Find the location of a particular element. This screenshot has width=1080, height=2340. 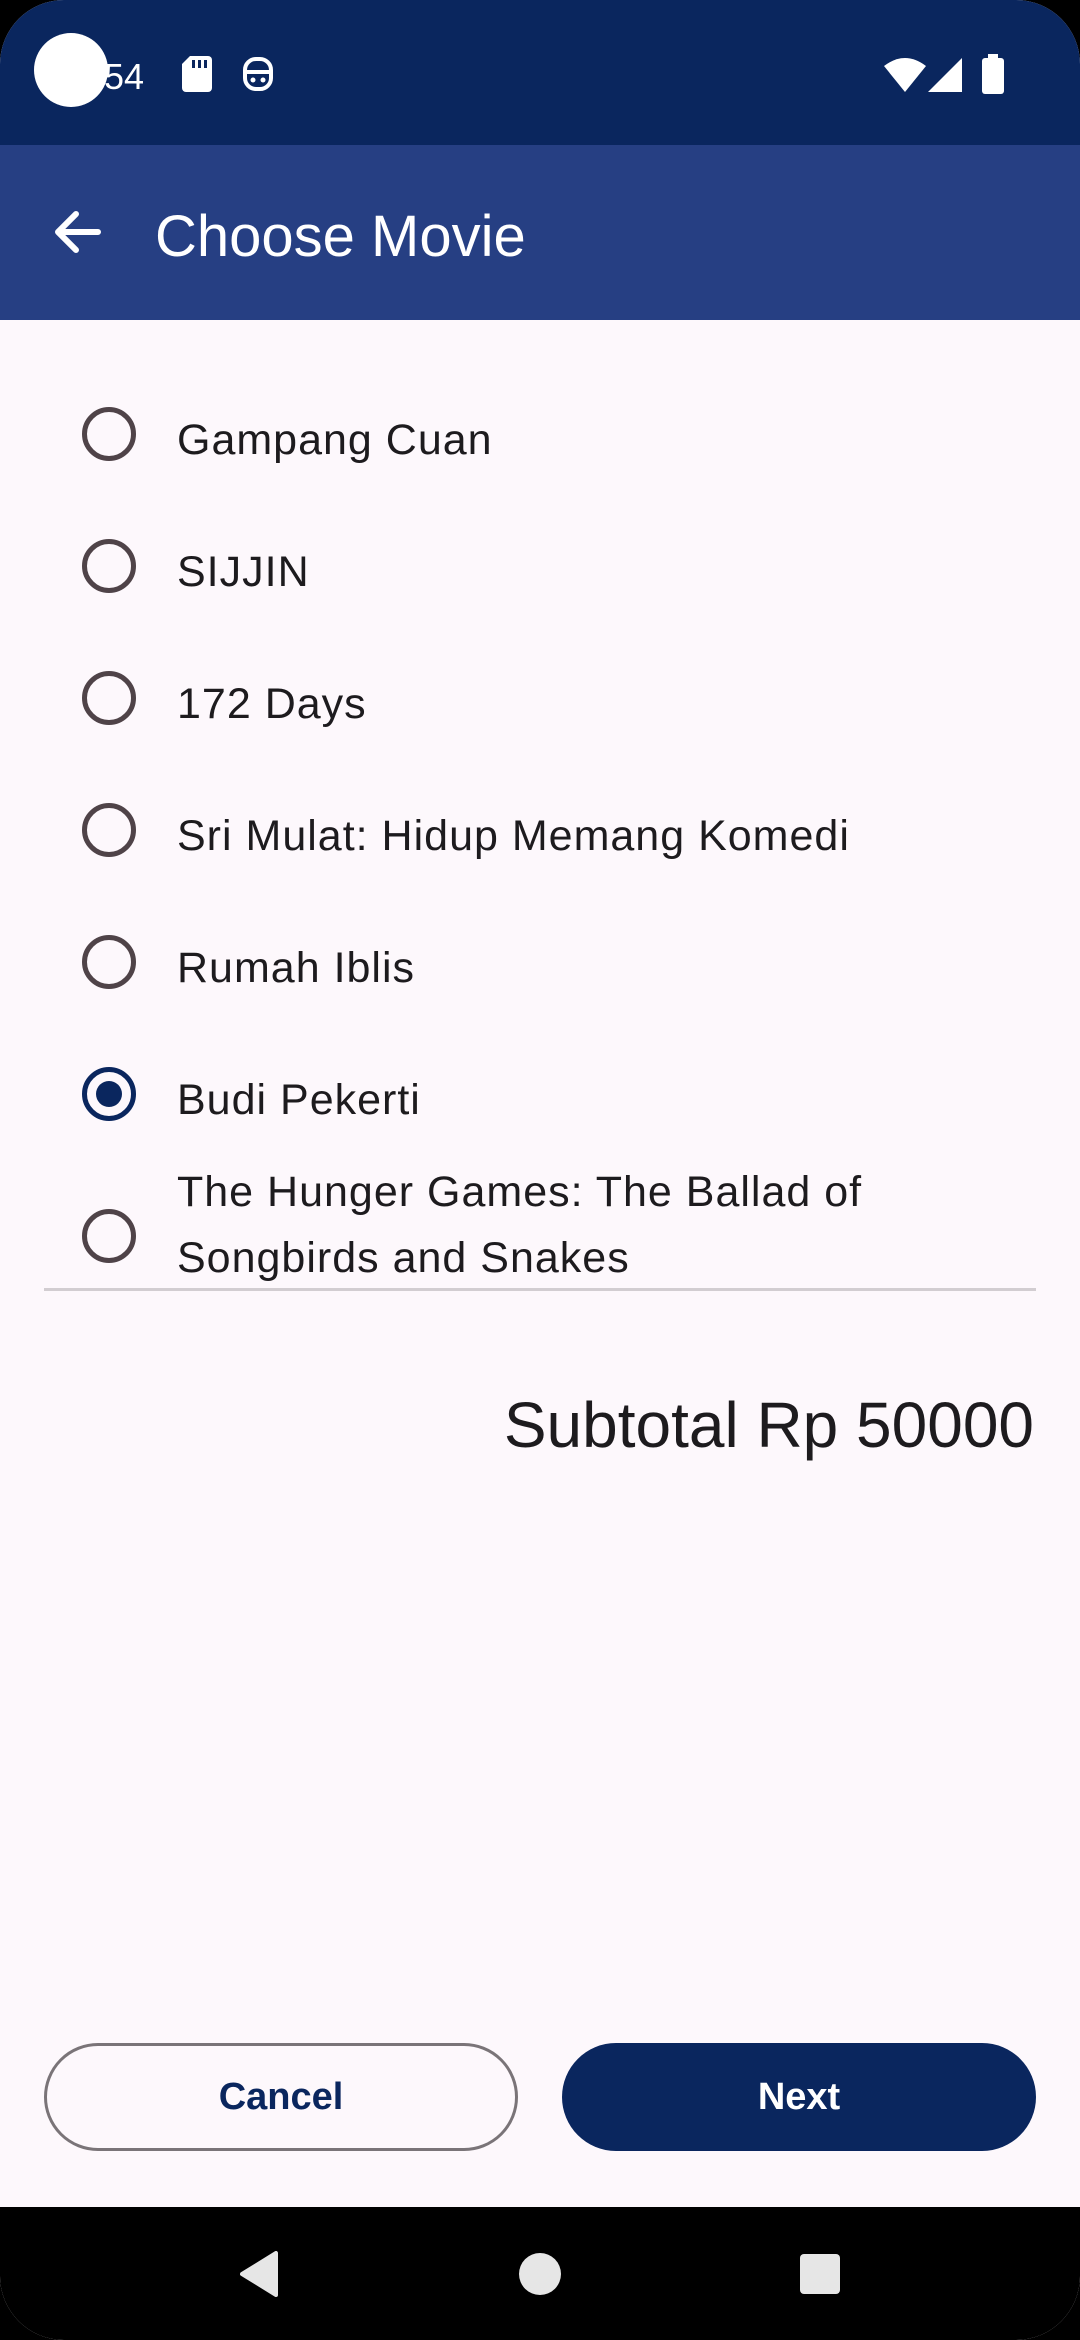

cancel-button: Cancel is located at coordinates (281, 2097).